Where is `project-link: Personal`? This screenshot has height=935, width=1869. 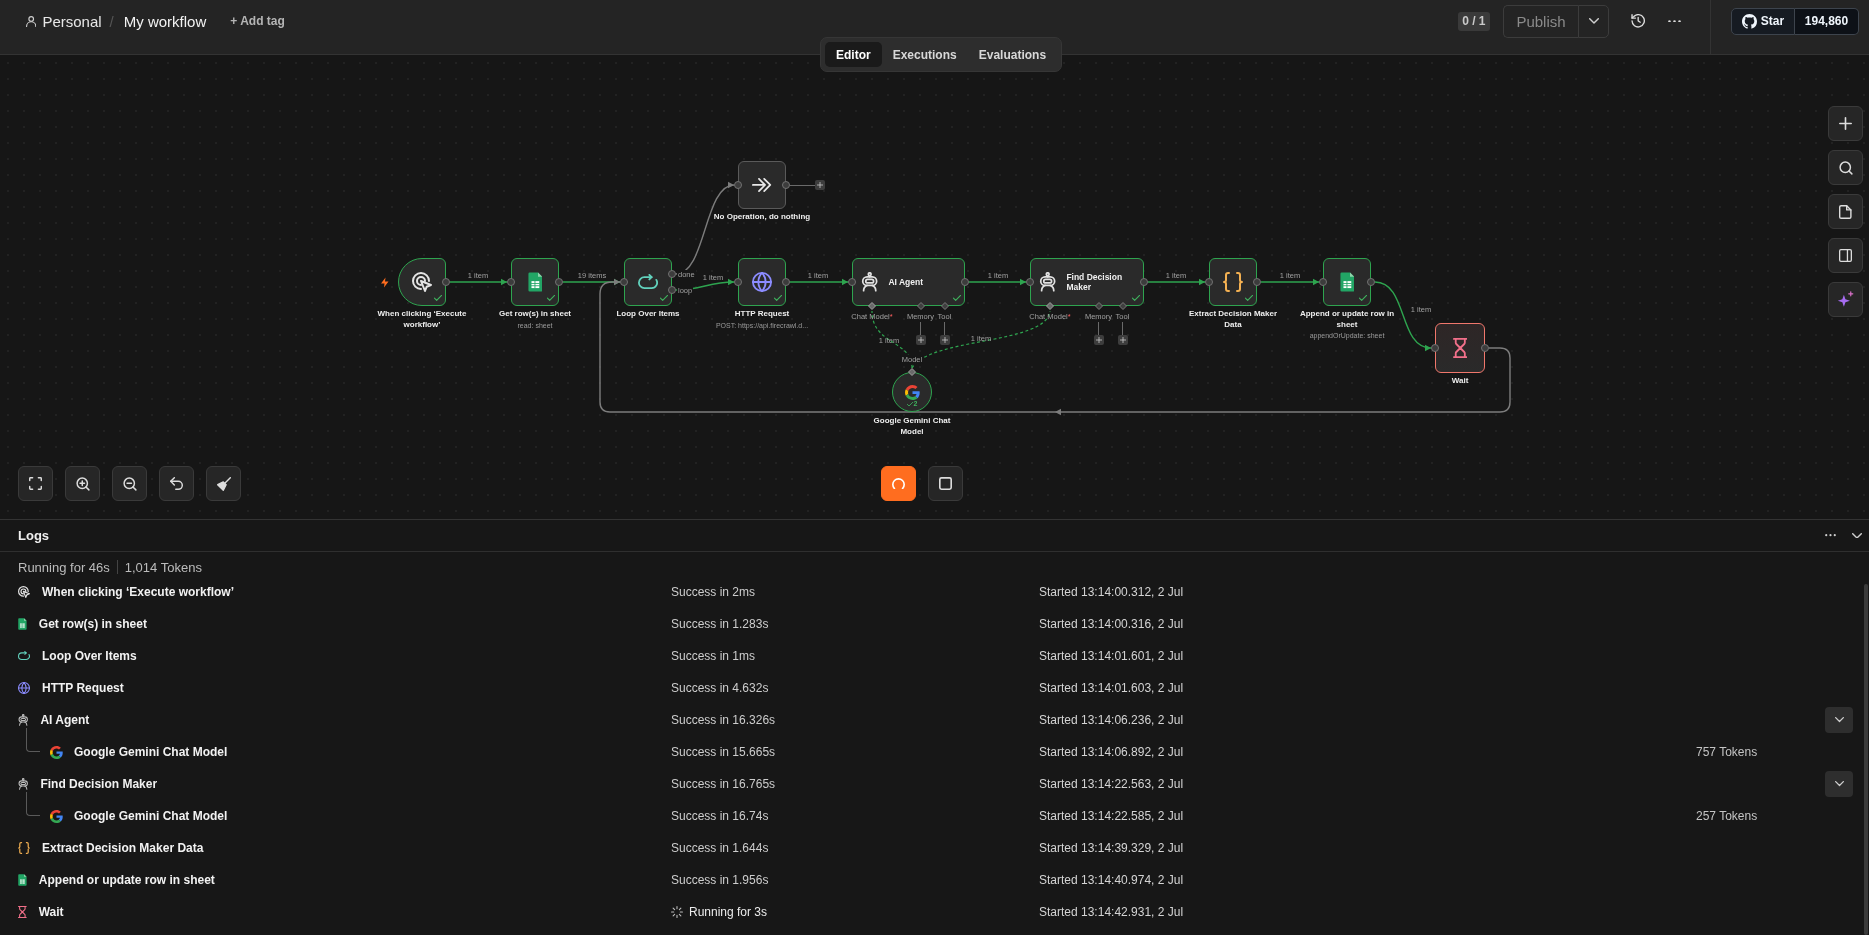 project-link: Personal is located at coordinates (72, 21).